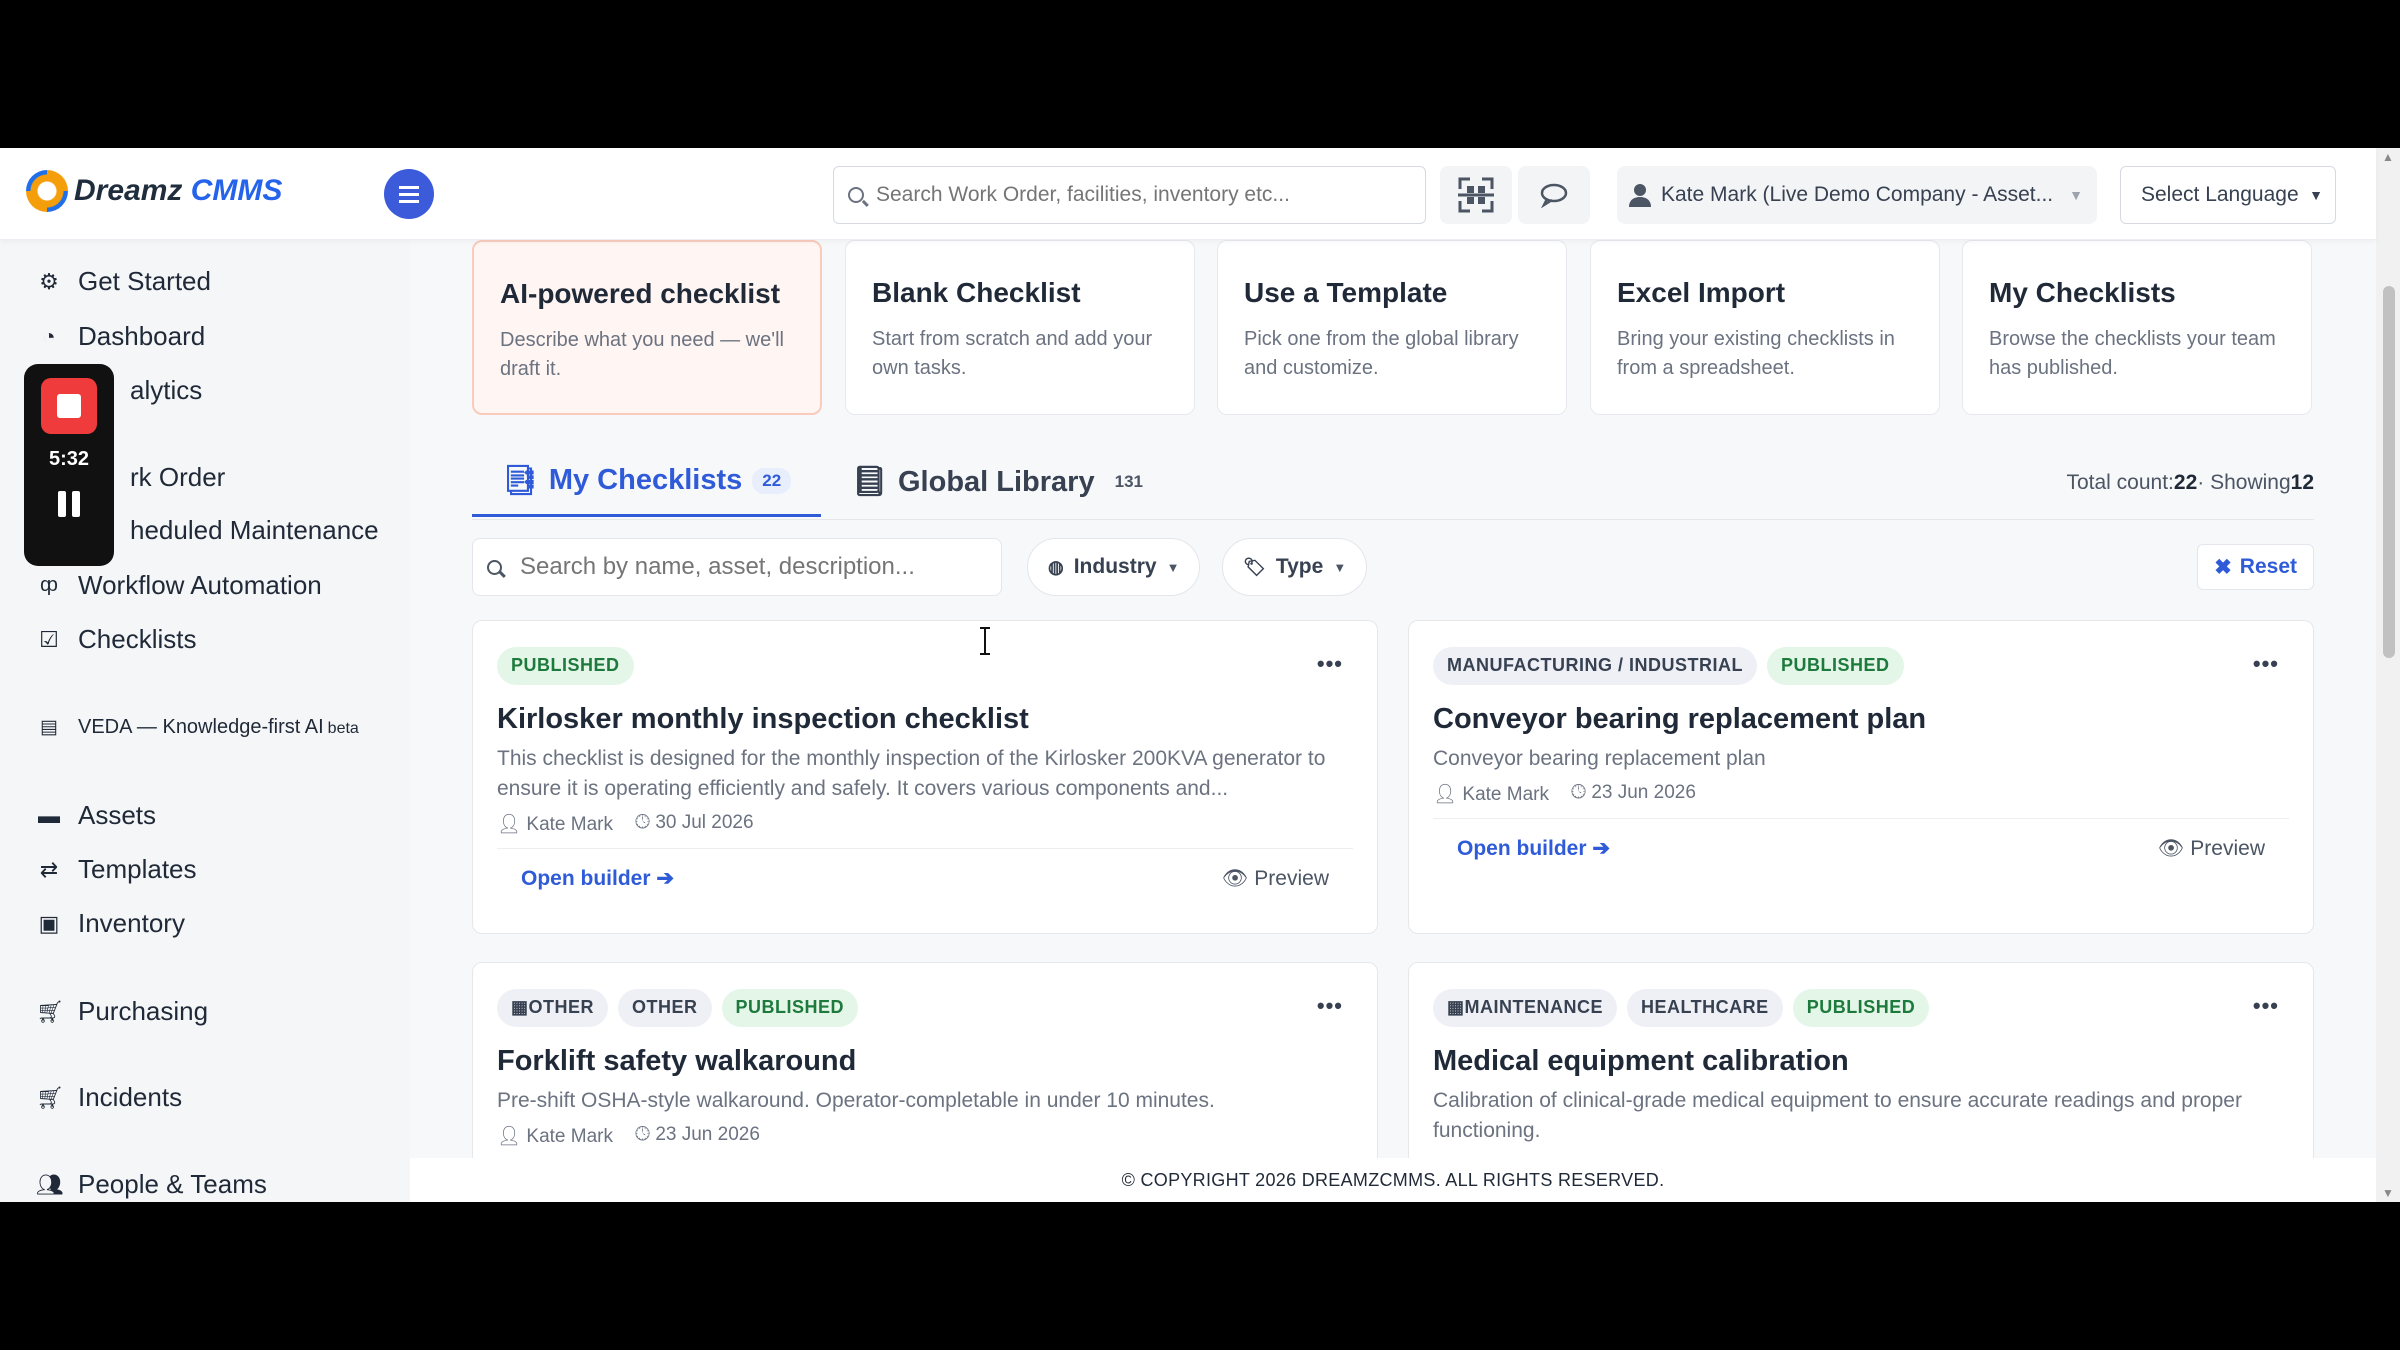  I want to click on logo: Dreamz CMMS, so click(154, 191).